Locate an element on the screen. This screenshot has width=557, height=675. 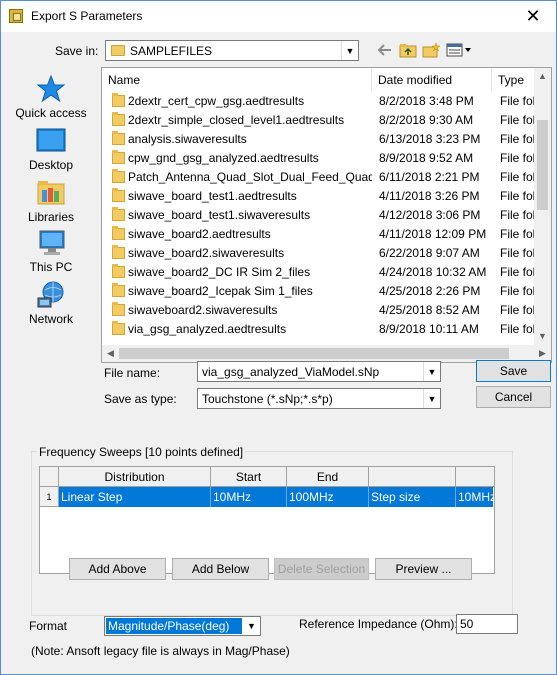
cell-distribution: Linear Step is located at coordinates (135, 497).